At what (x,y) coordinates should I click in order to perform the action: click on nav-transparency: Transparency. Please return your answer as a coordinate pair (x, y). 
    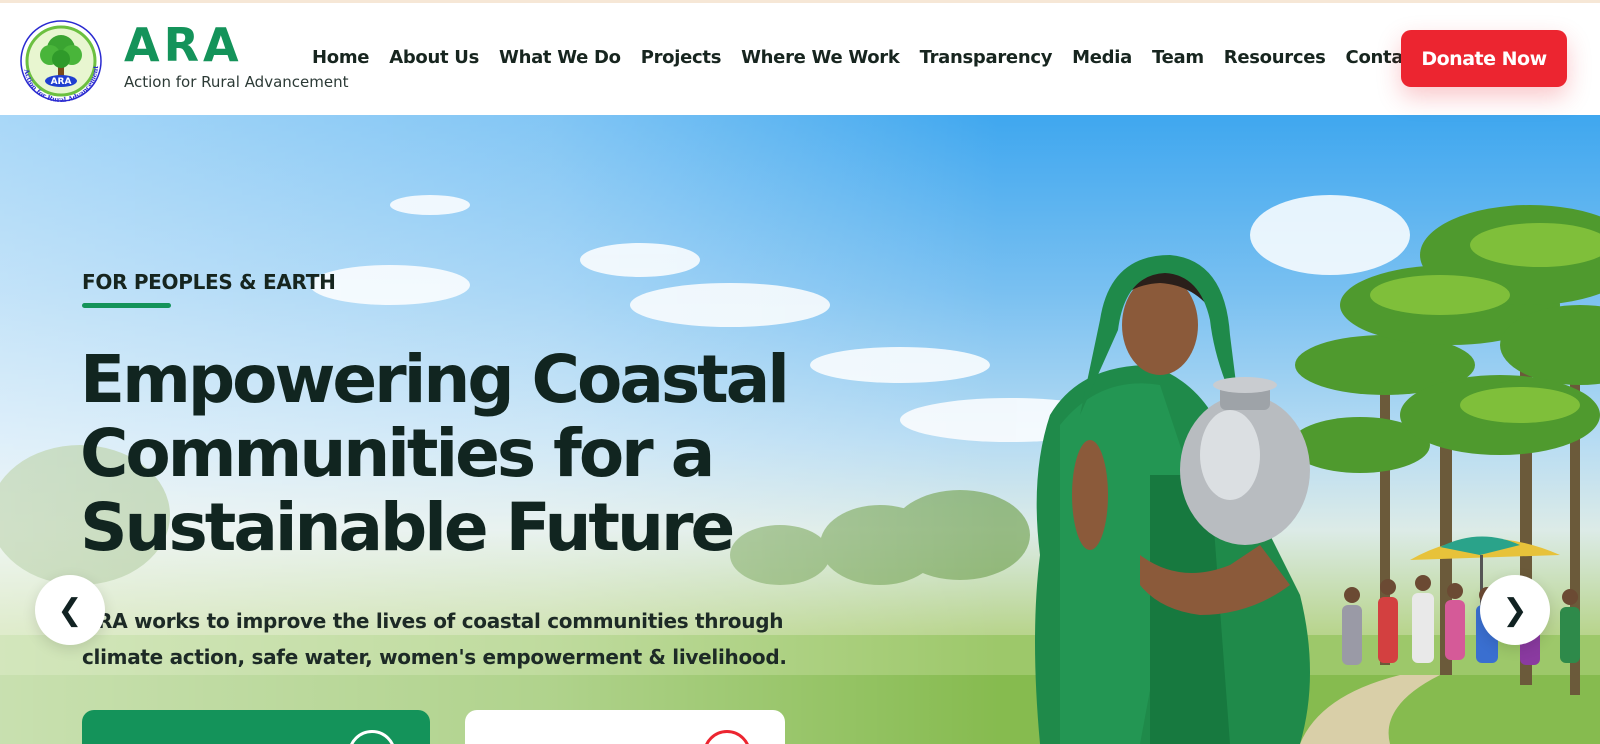
    Looking at the image, I should click on (986, 57).